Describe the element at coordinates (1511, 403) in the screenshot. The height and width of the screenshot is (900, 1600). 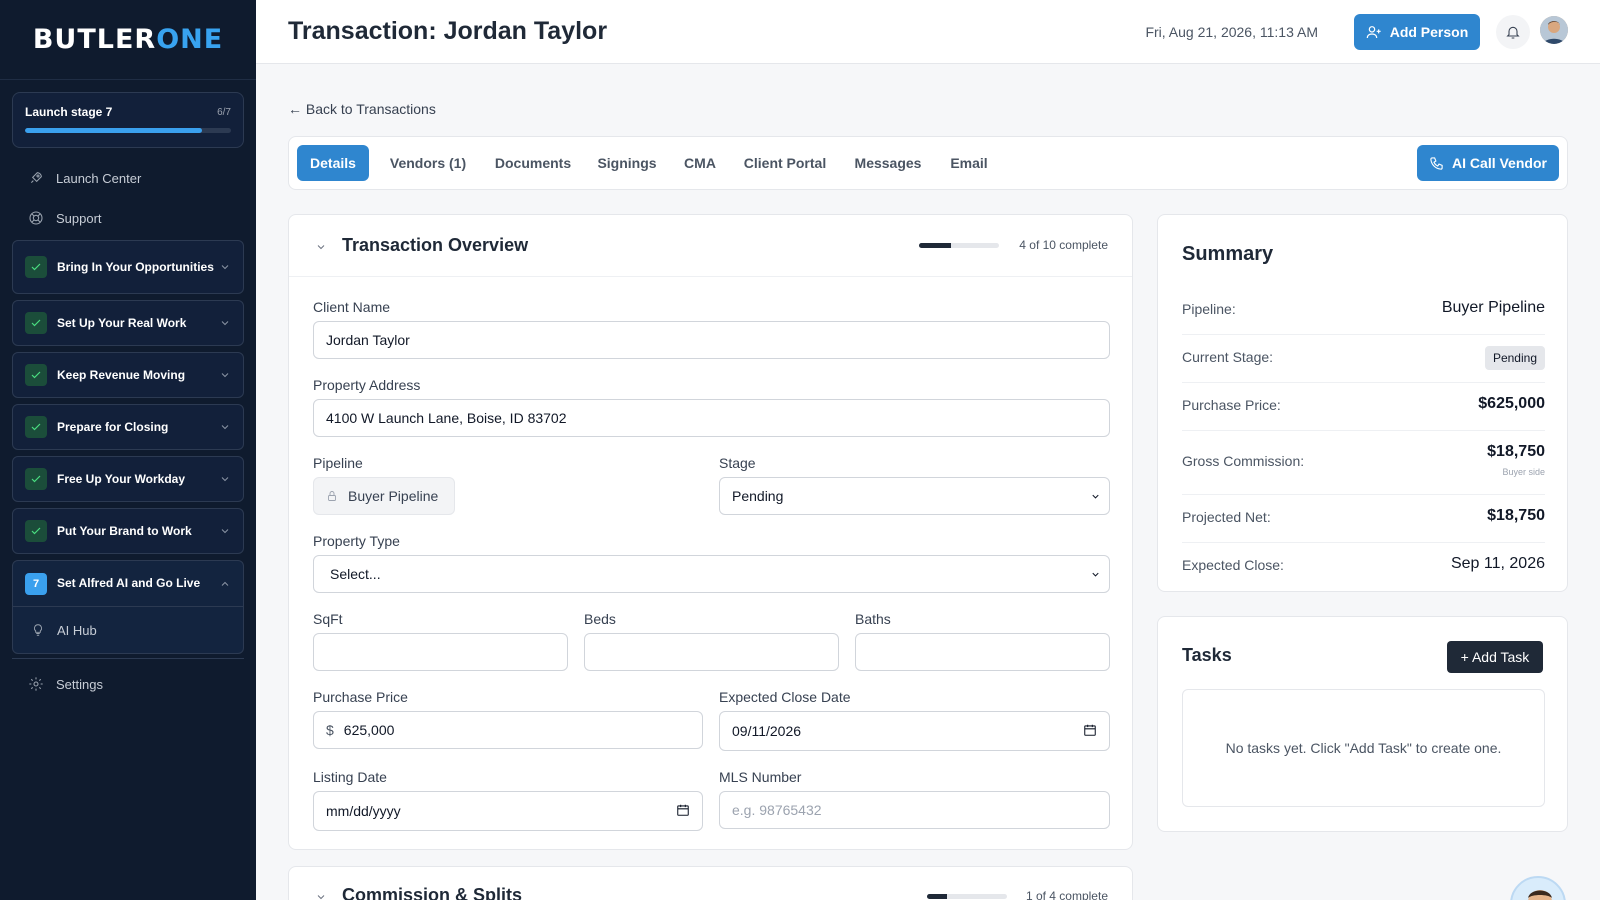
I see `summary-price-value: $625,000` at that location.